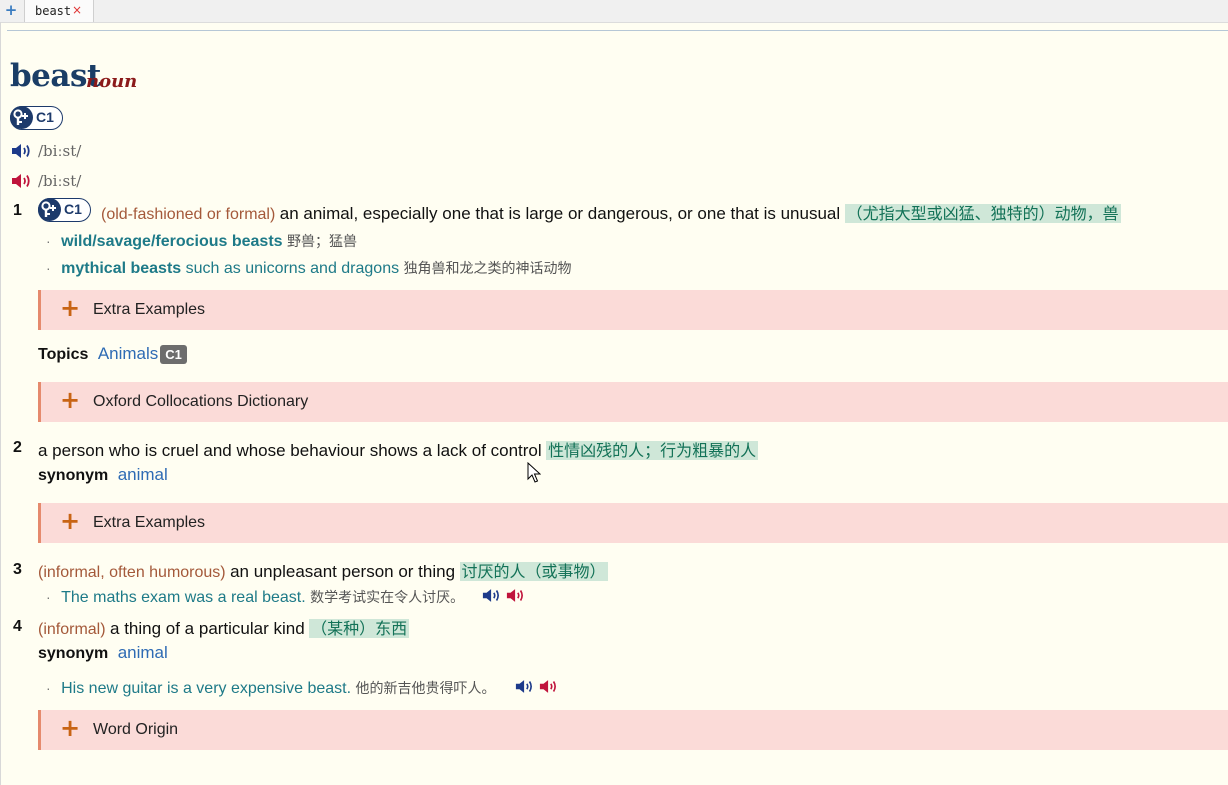  What do you see at coordinates (60, 181) in the screenshot?
I see `pronunciation-us: /biːst/` at bounding box center [60, 181].